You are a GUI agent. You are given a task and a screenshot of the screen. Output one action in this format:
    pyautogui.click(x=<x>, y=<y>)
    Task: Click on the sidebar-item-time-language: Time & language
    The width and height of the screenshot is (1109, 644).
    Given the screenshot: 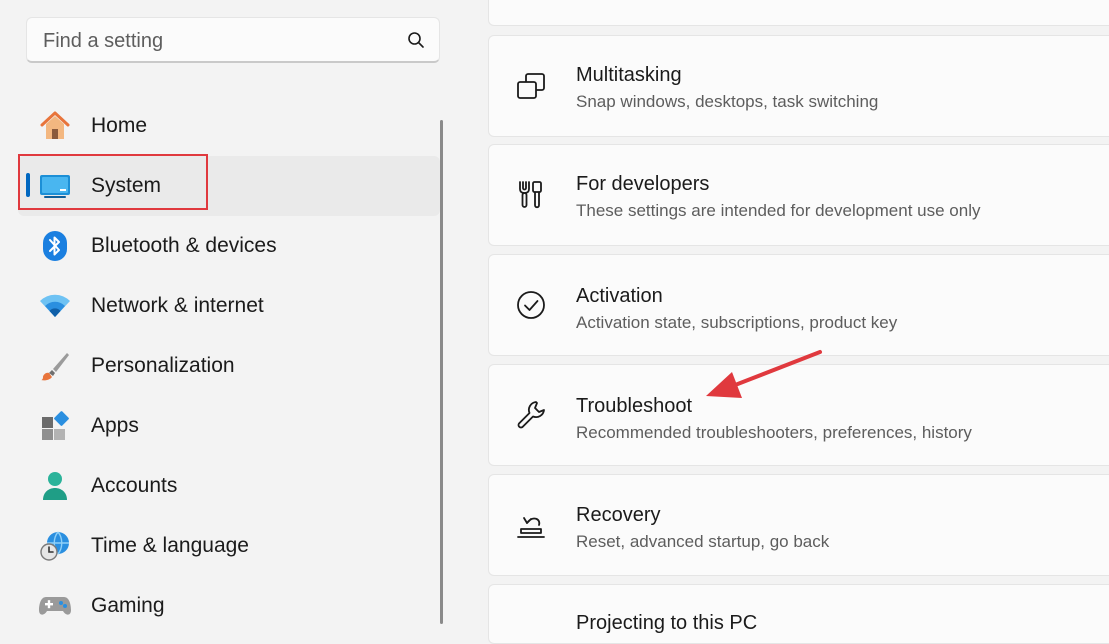 What is the action you would take?
    pyautogui.click(x=229, y=546)
    